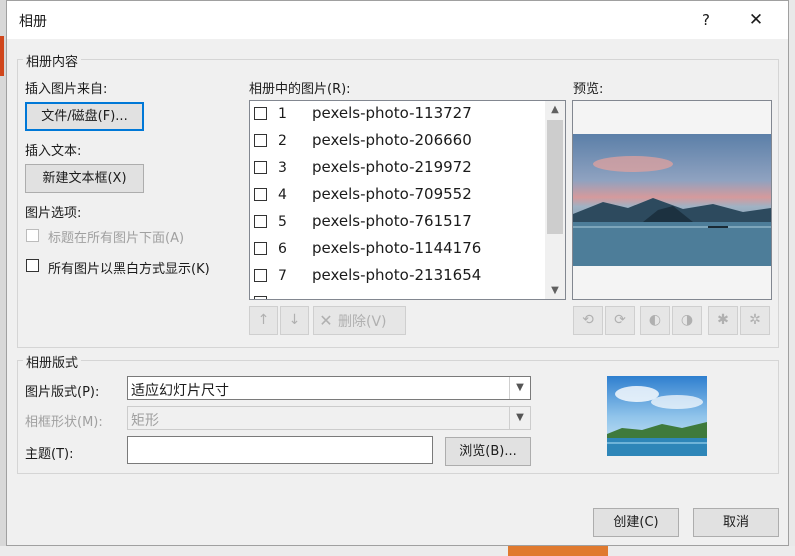 The image size is (795, 556). Describe the element at coordinates (636, 522) in the screenshot. I see `create-button: 创建(C)` at that location.